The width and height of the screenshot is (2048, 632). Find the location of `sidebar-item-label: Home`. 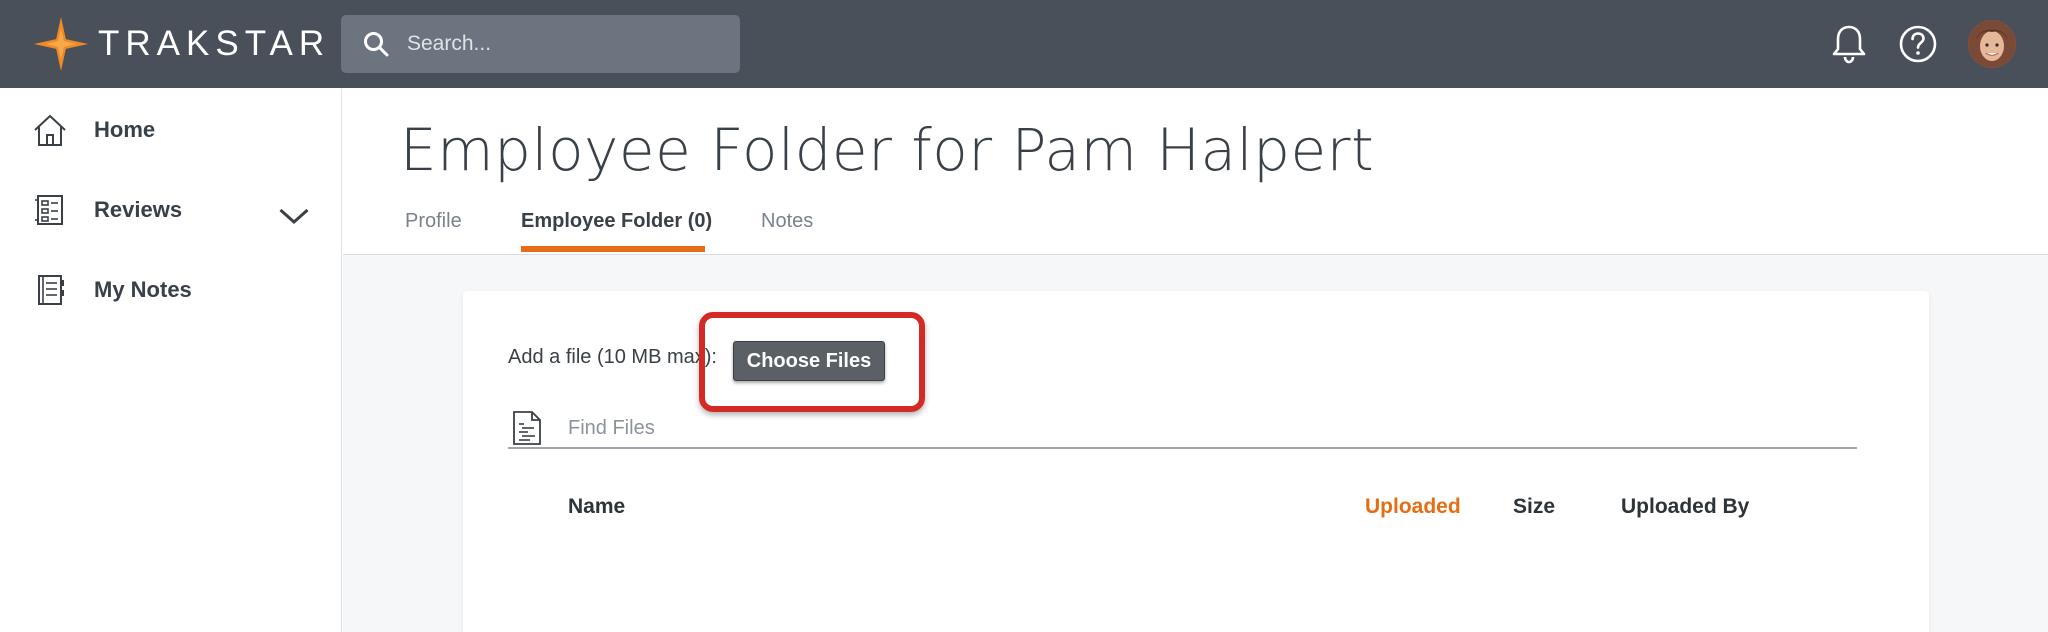

sidebar-item-label: Home is located at coordinates (125, 129).